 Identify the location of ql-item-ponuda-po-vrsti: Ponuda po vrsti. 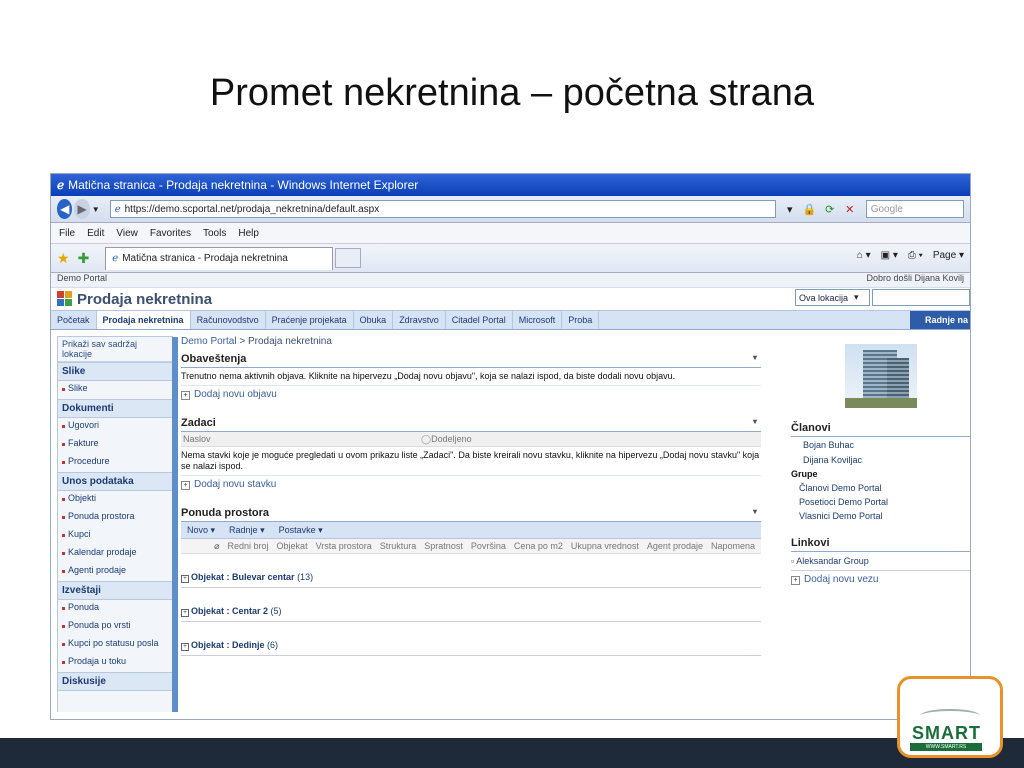
(115, 627).